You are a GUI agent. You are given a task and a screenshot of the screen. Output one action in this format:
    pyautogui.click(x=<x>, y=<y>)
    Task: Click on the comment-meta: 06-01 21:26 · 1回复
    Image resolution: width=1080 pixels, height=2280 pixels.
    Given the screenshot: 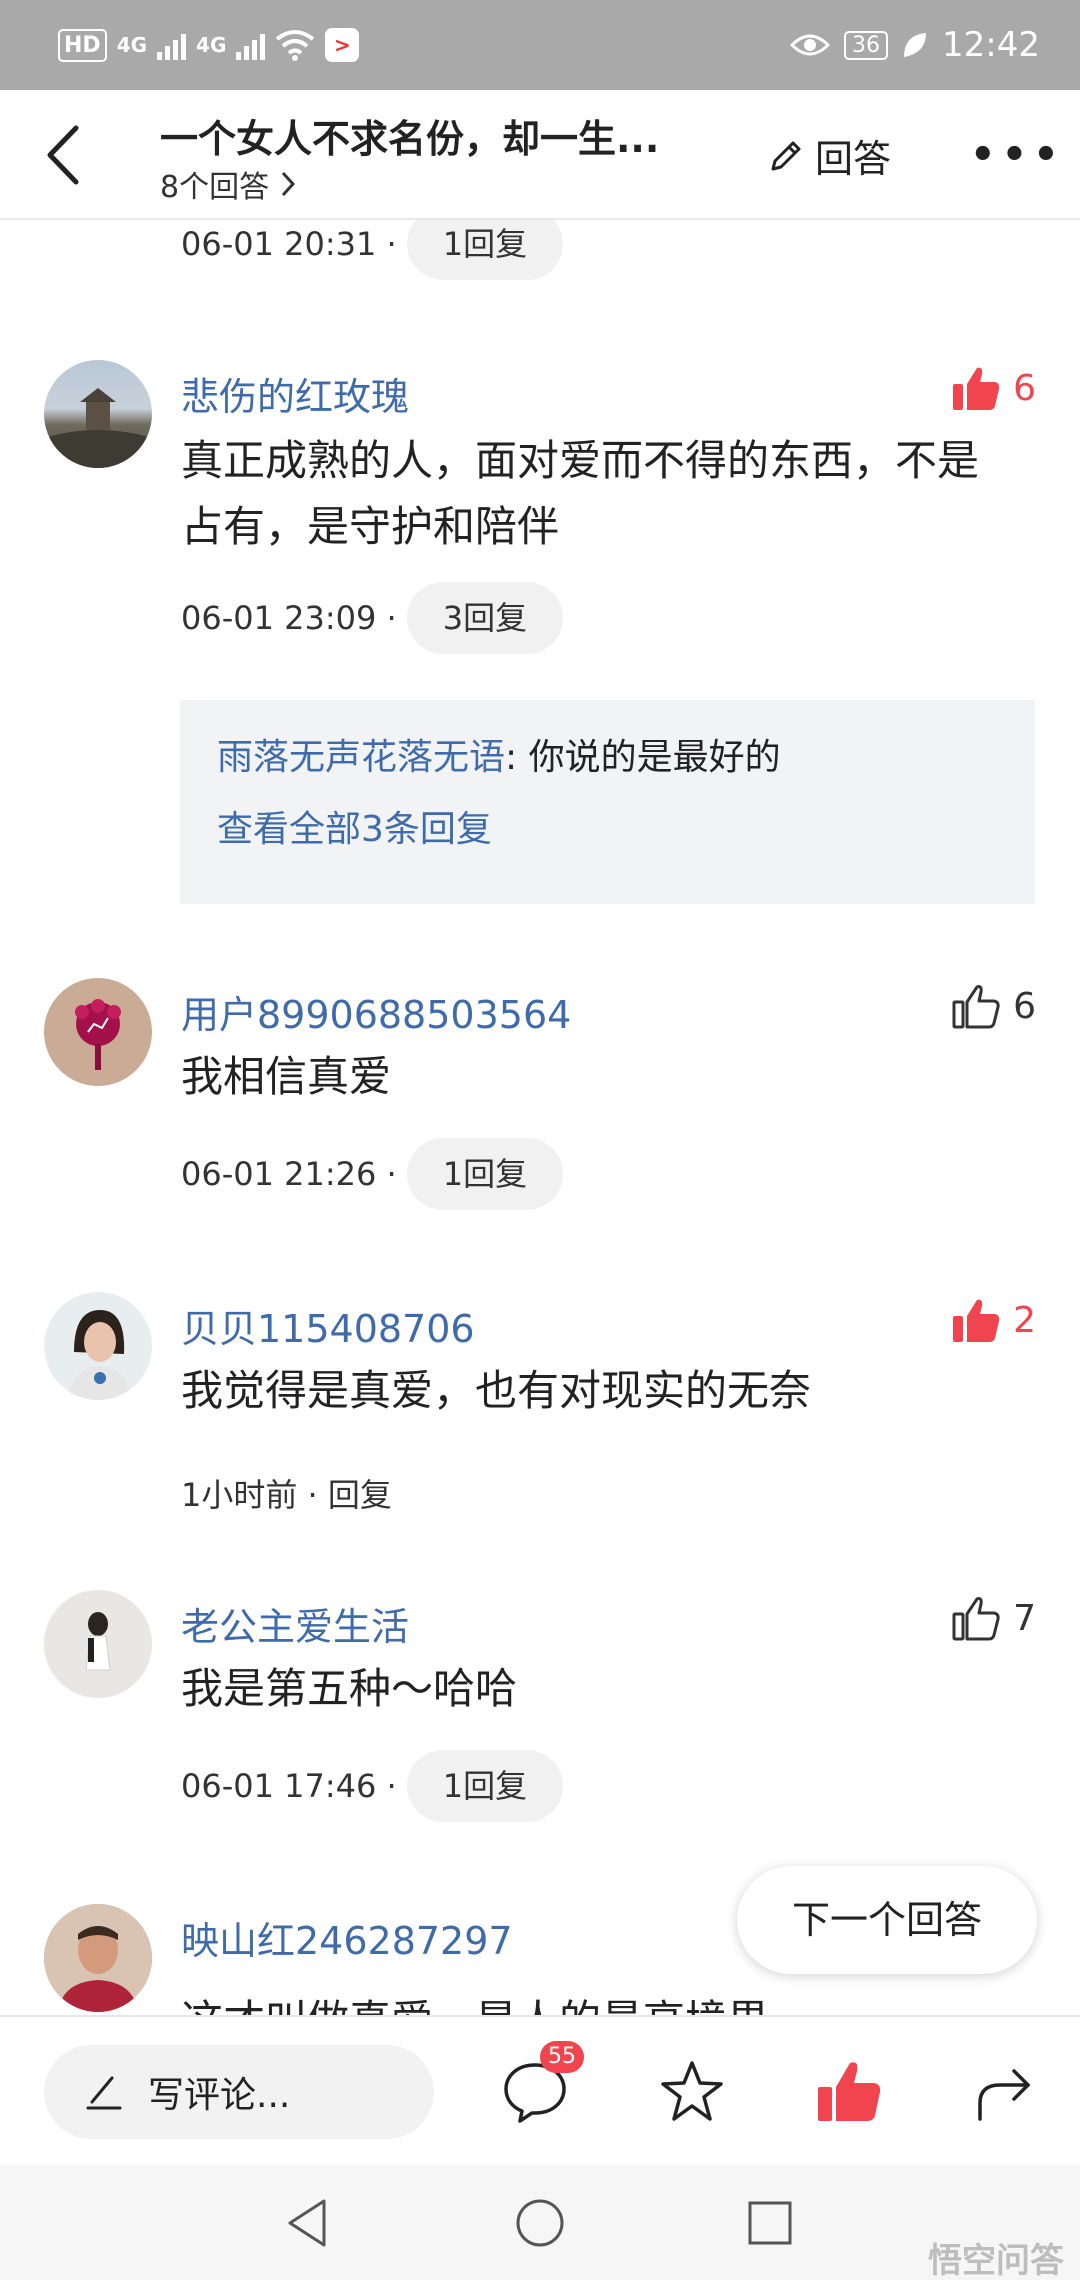 What is the action you would take?
    pyautogui.click(x=372, y=1174)
    